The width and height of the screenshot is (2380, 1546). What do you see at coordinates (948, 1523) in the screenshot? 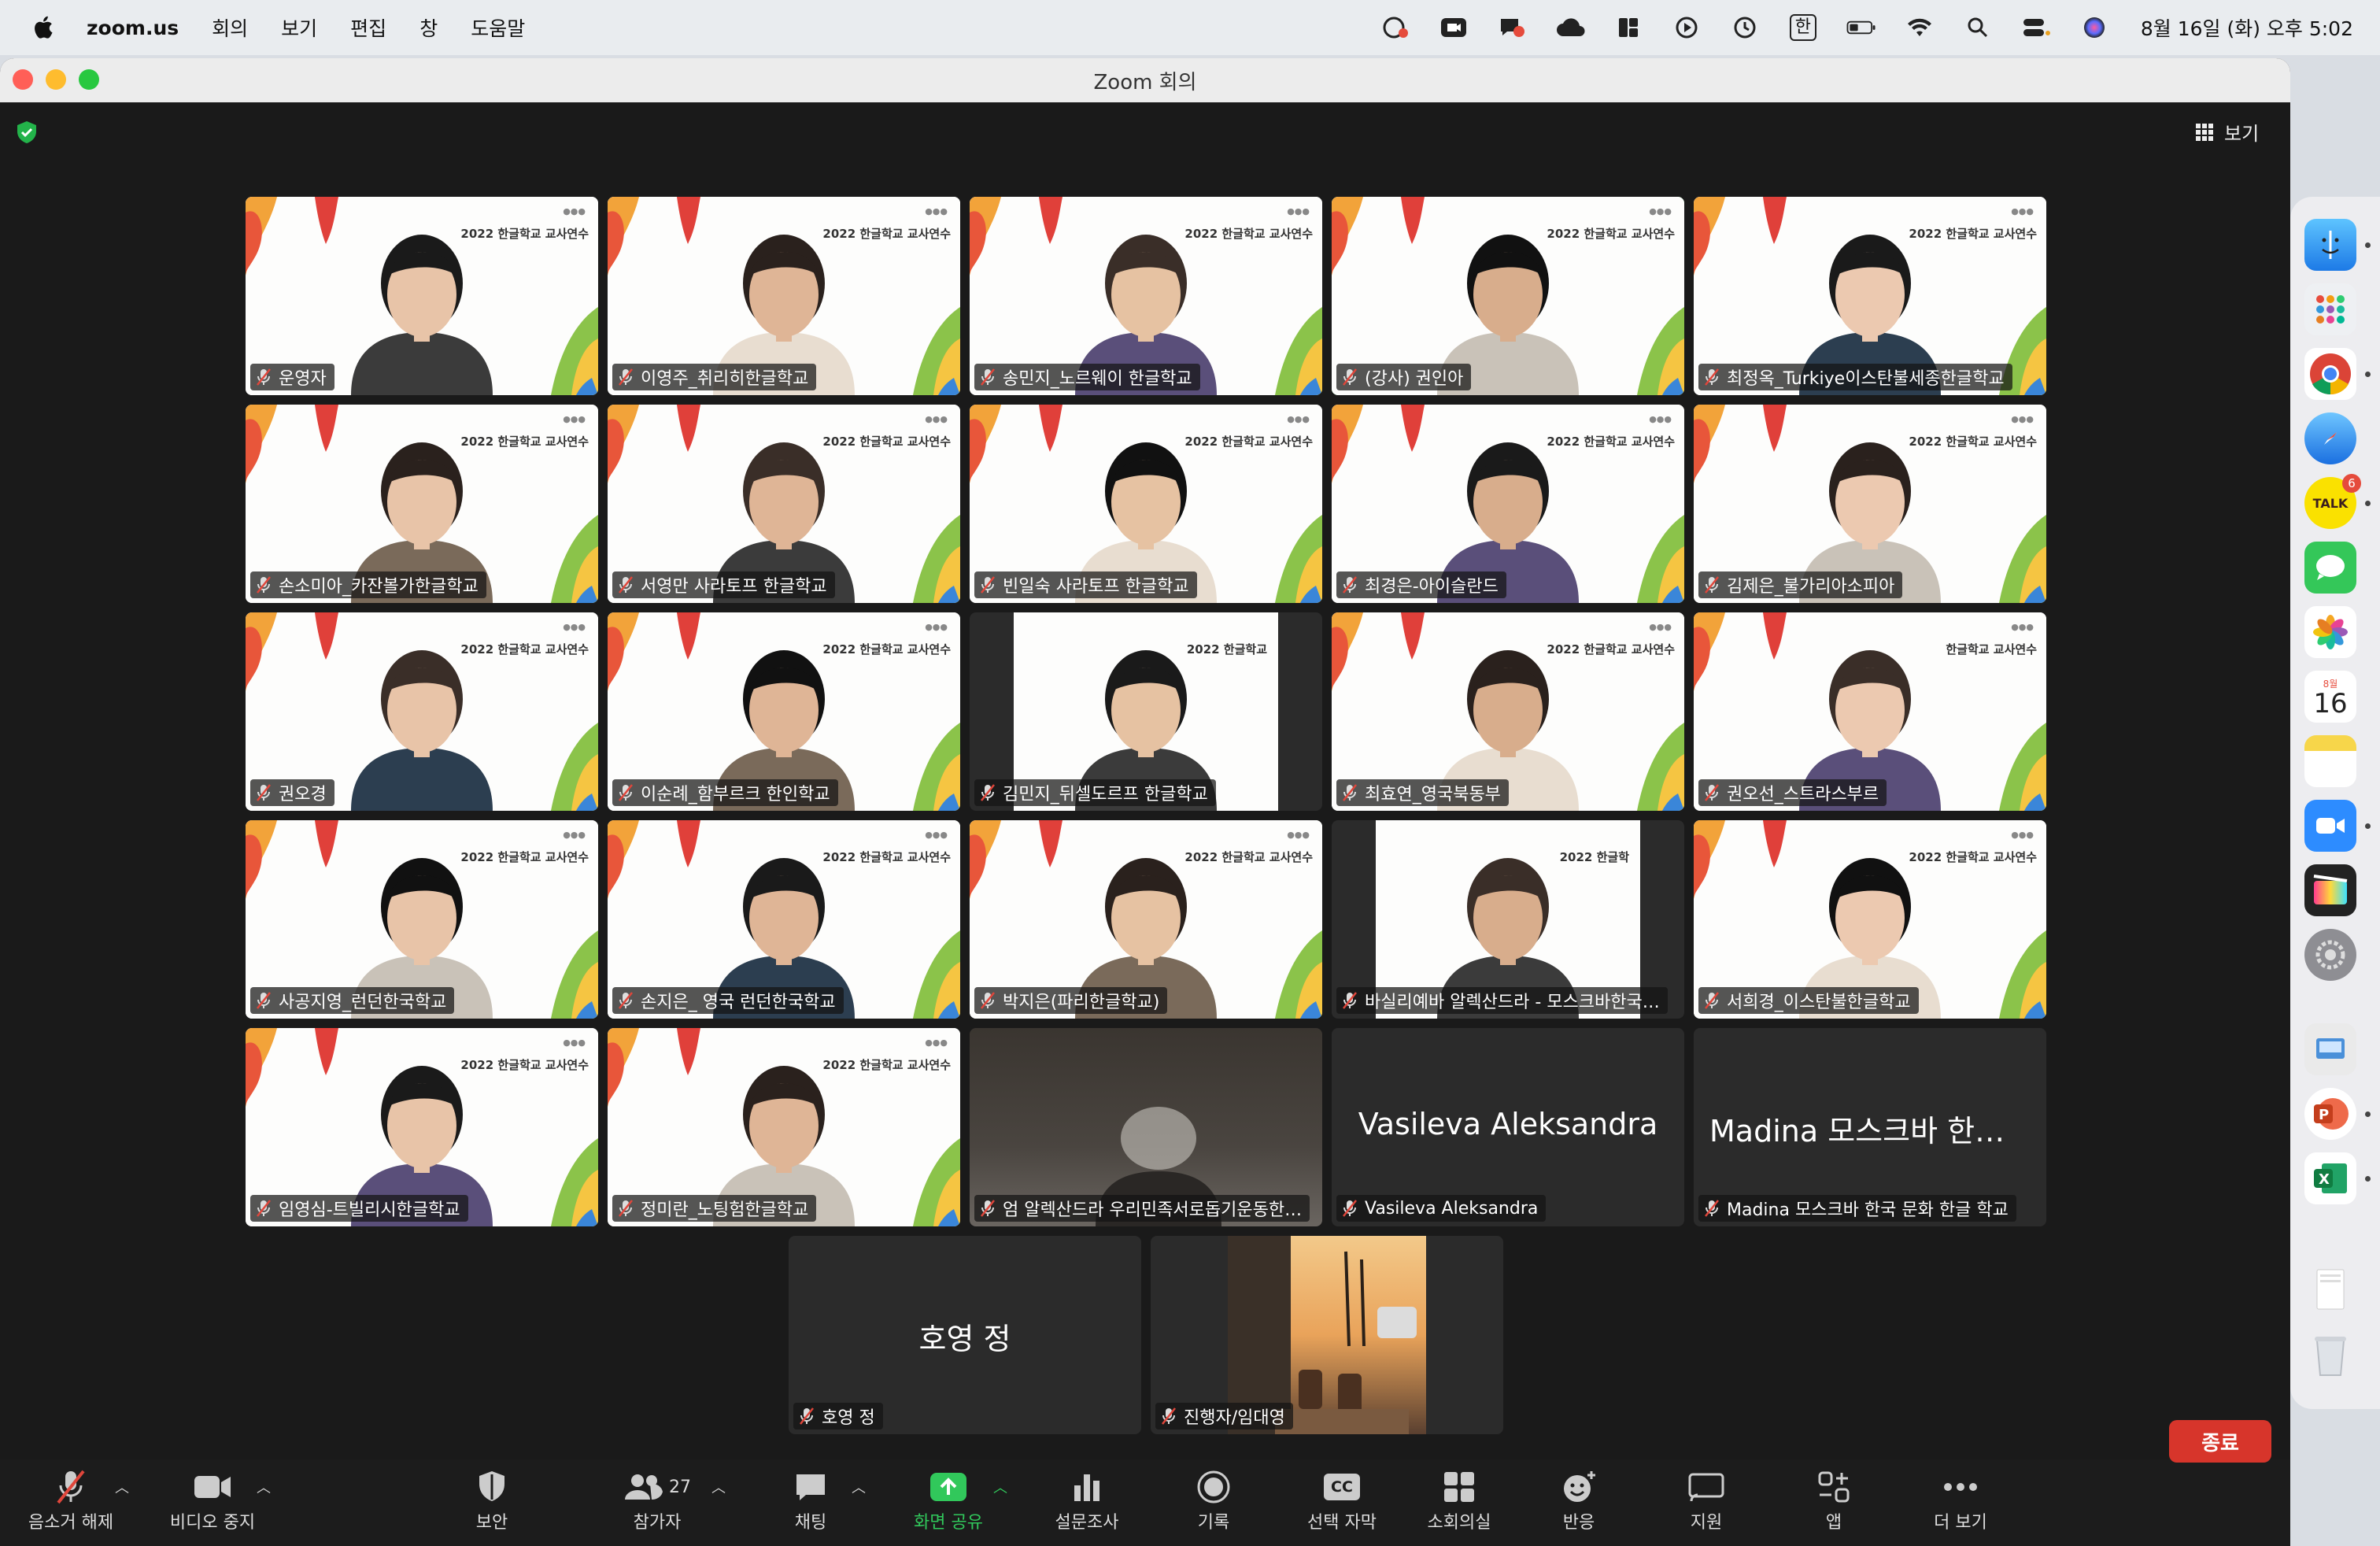
I see `share-screen-label: 화면 공유` at bounding box center [948, 1523].